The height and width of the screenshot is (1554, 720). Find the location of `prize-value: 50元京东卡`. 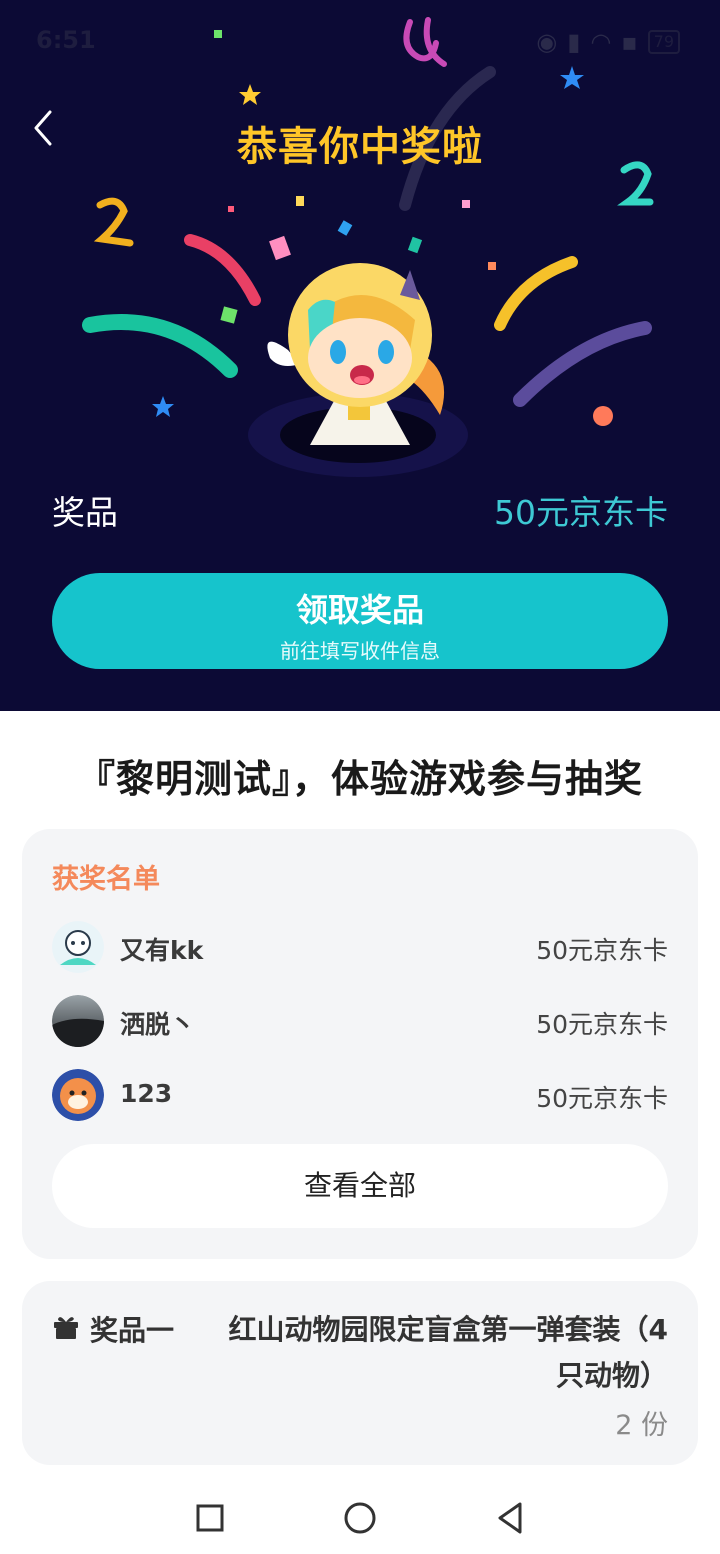

prize-value: 50元京东卡 is located at coordinates (581, 512).